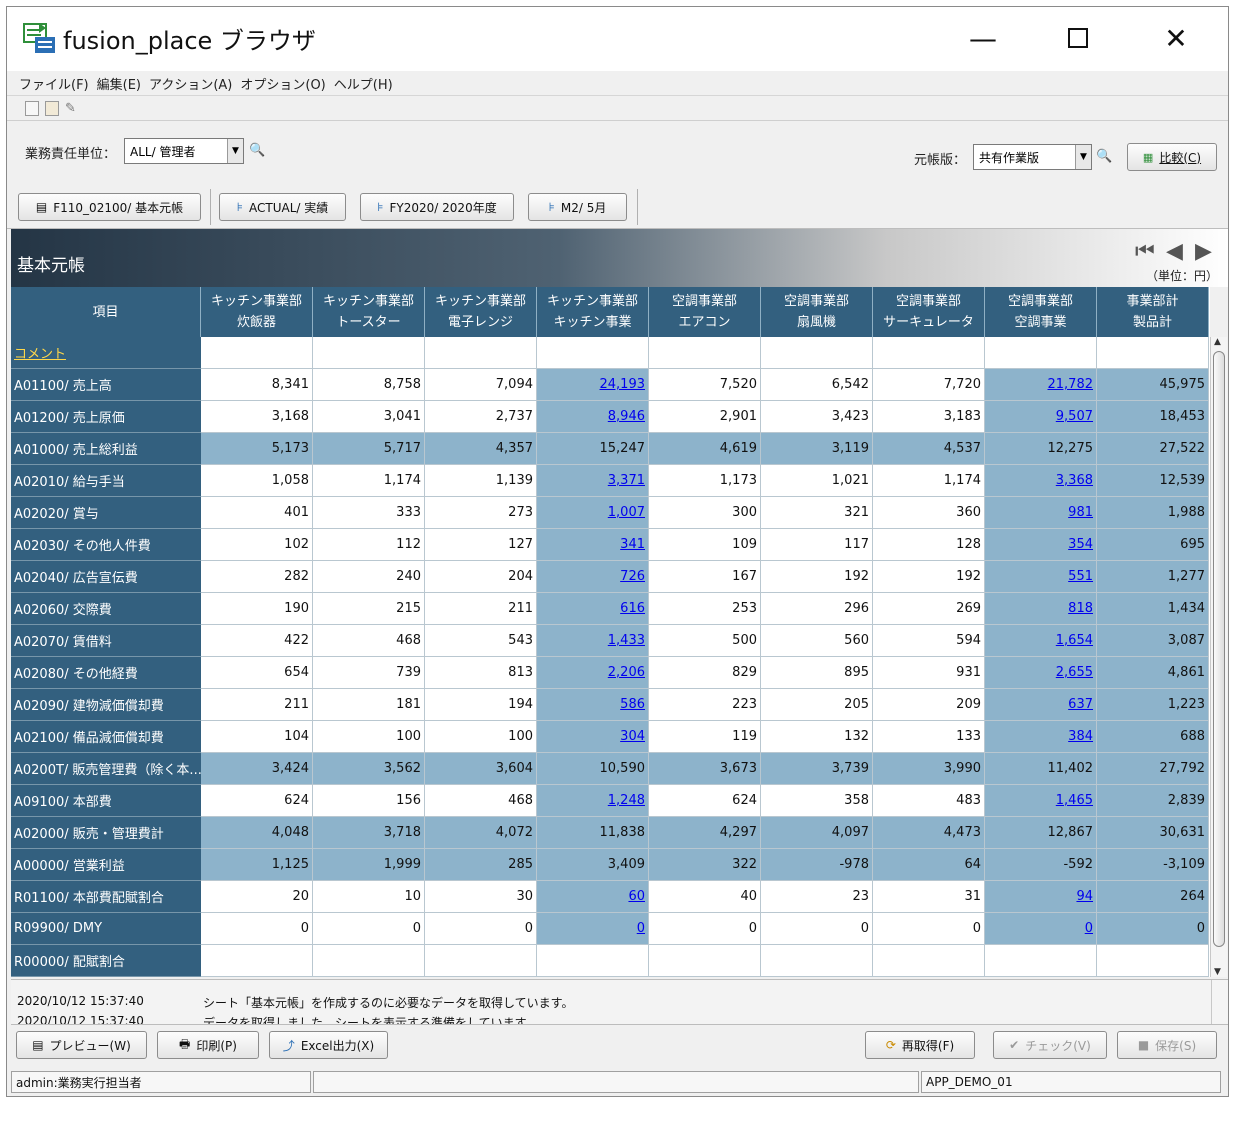 The height and width of the screenshot is (1123, 1240). I want to click on menu-edit: 編集(E), so click(119, 83).